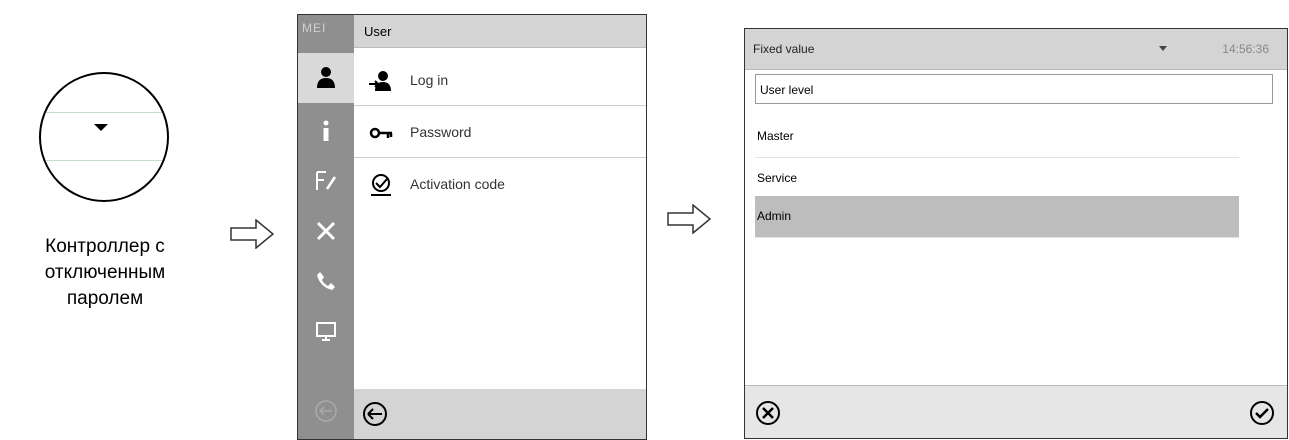 The height and width of the screenshot is (440, 1289). I want to click on option-service: Service, so click(997, 179).